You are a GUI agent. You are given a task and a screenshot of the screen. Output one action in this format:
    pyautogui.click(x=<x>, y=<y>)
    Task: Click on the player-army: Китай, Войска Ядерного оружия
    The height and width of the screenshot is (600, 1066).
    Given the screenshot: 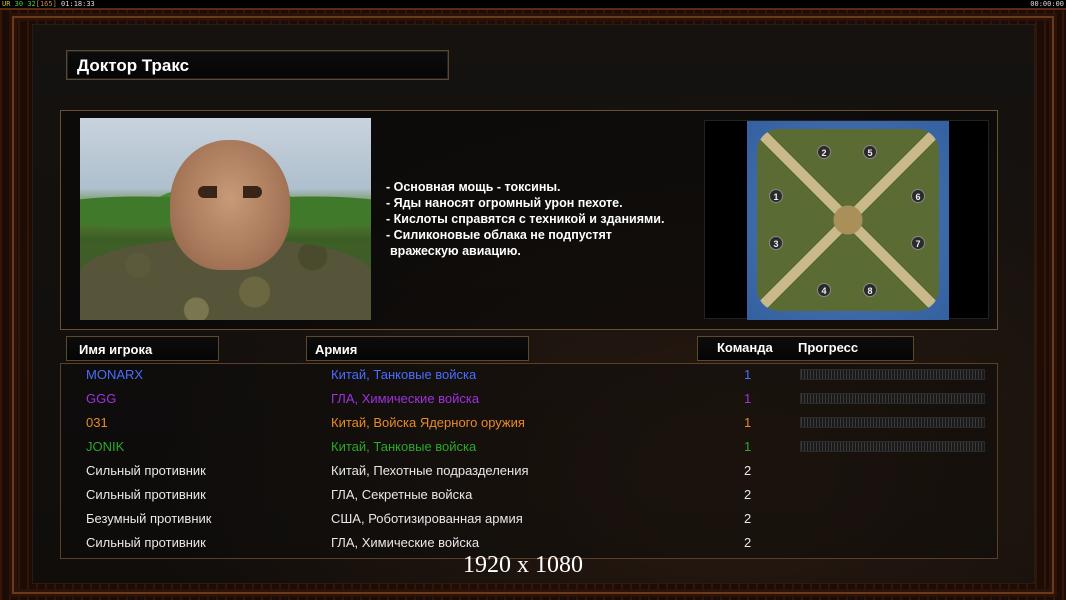 What is the action you would take?
    pyautogui.click(x=428, y=422)
    